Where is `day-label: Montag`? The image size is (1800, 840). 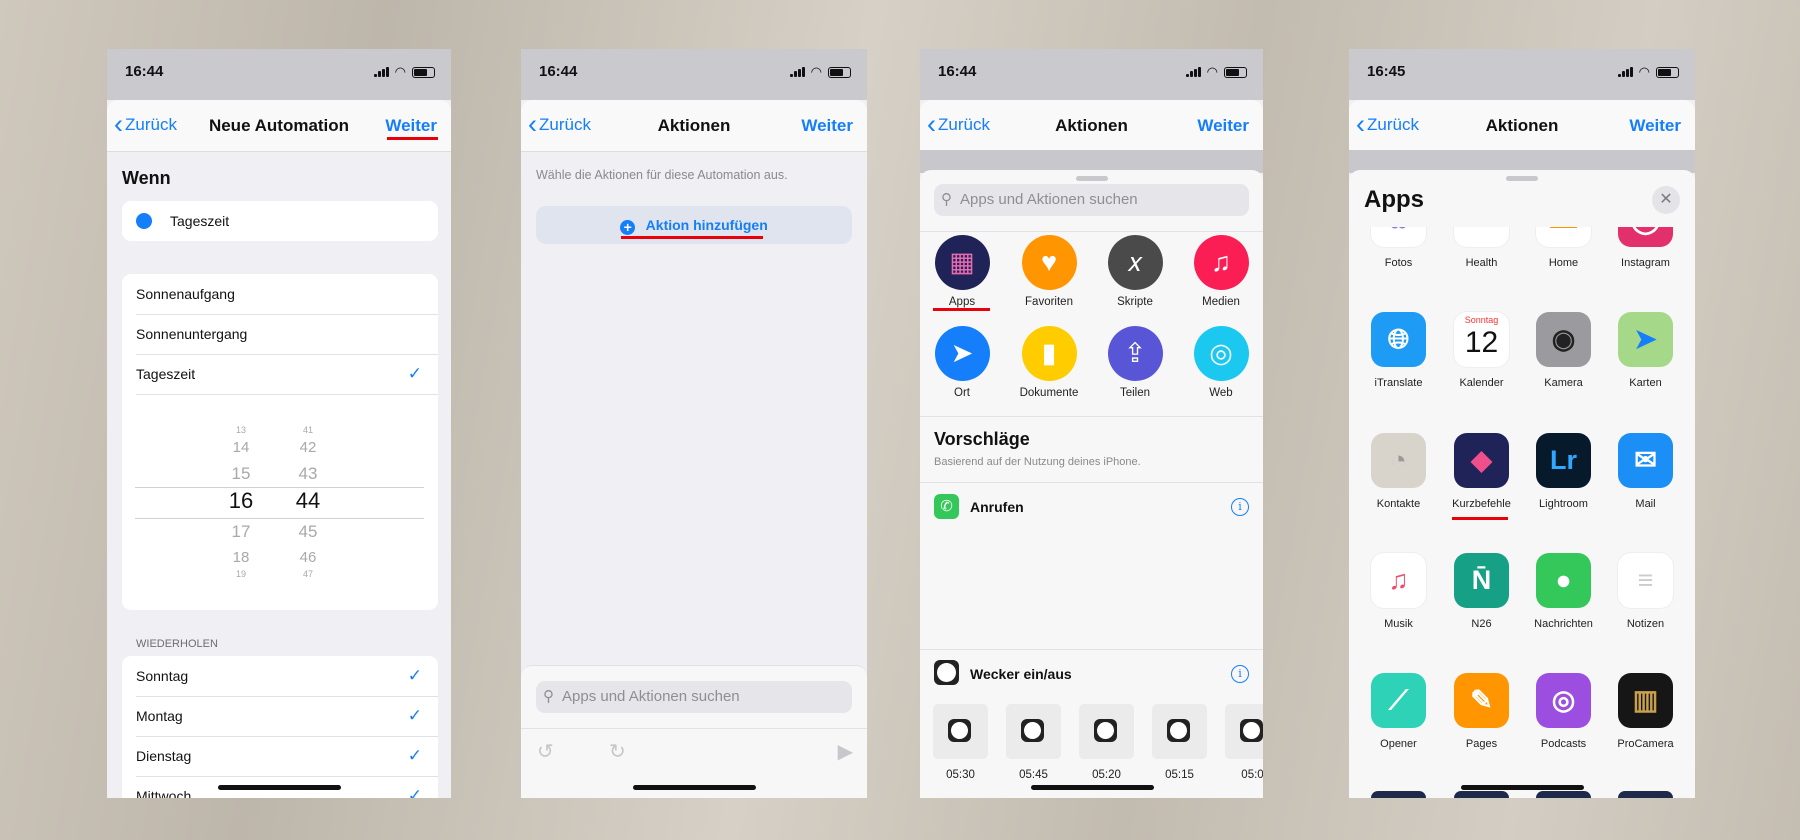 day-label: Montag is located at coordinates (159, 716).